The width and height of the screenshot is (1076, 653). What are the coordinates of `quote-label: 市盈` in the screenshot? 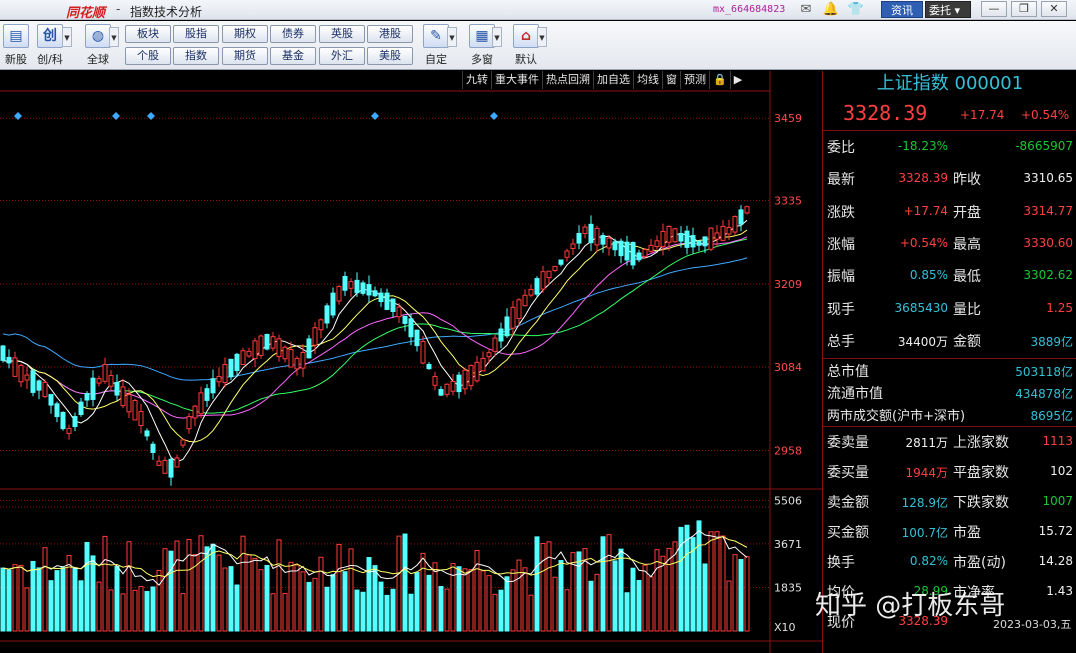 It's located at (967, 533).